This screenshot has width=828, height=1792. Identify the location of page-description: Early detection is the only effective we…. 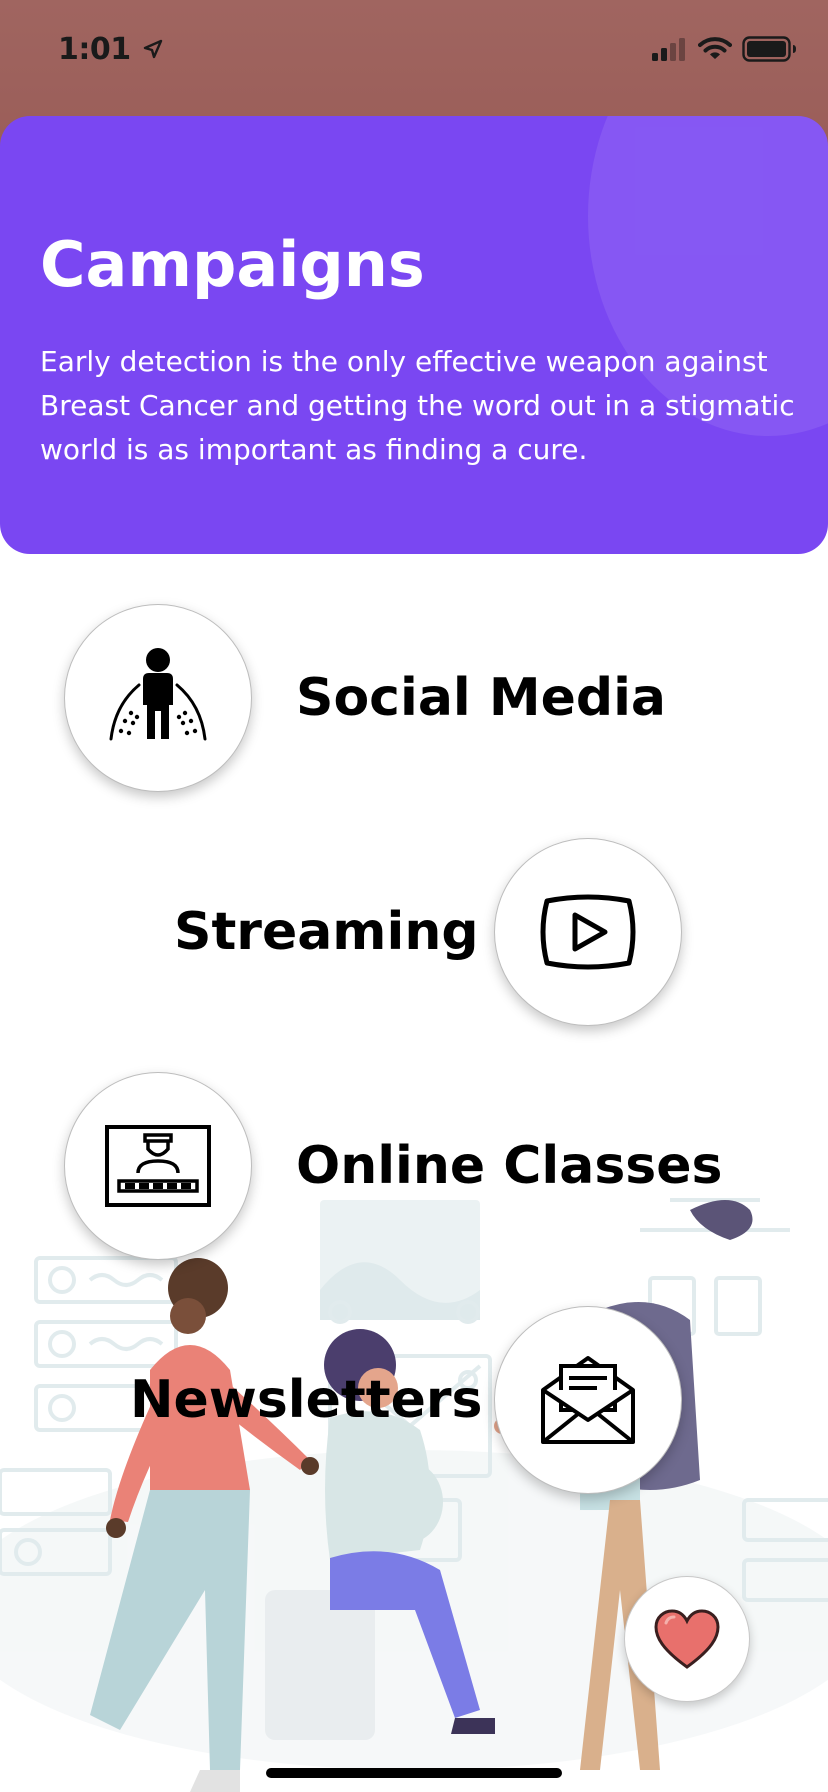
(417, 405).